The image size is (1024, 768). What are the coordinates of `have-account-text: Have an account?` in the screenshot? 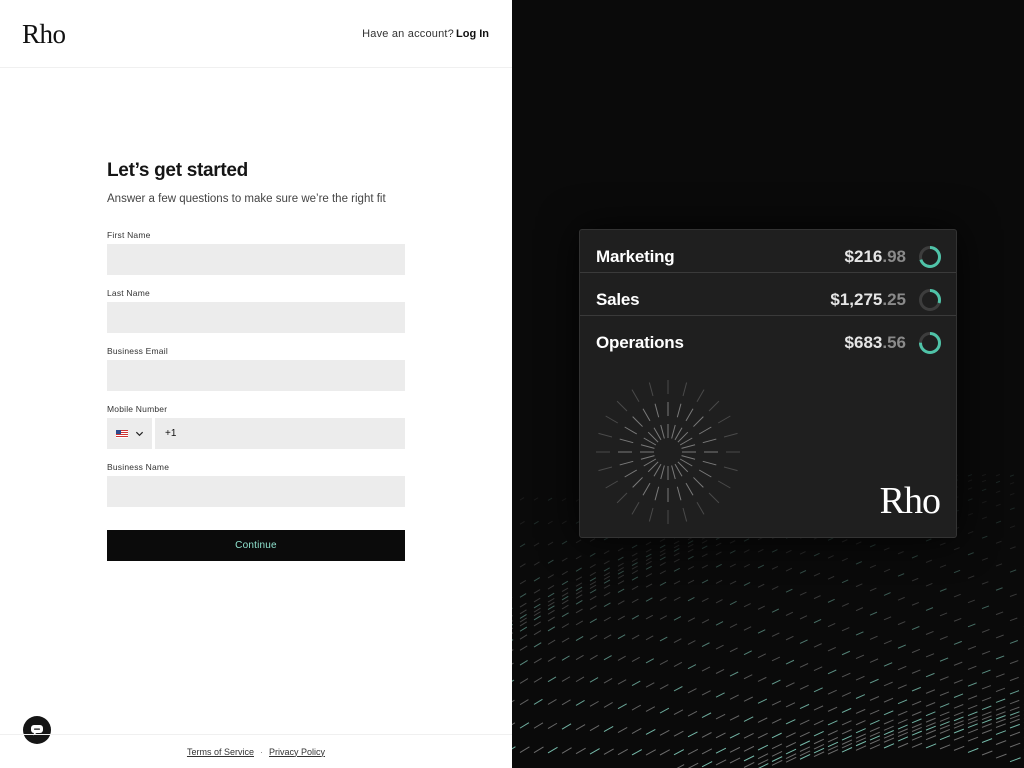 It's located at (408, 34).